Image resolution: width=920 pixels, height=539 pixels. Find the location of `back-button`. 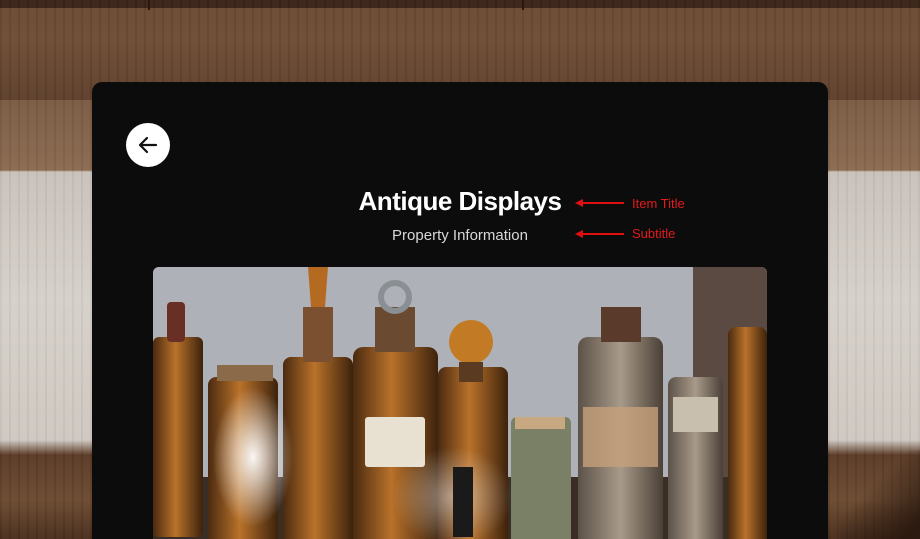

back-button is located at coordinates (148, 145).